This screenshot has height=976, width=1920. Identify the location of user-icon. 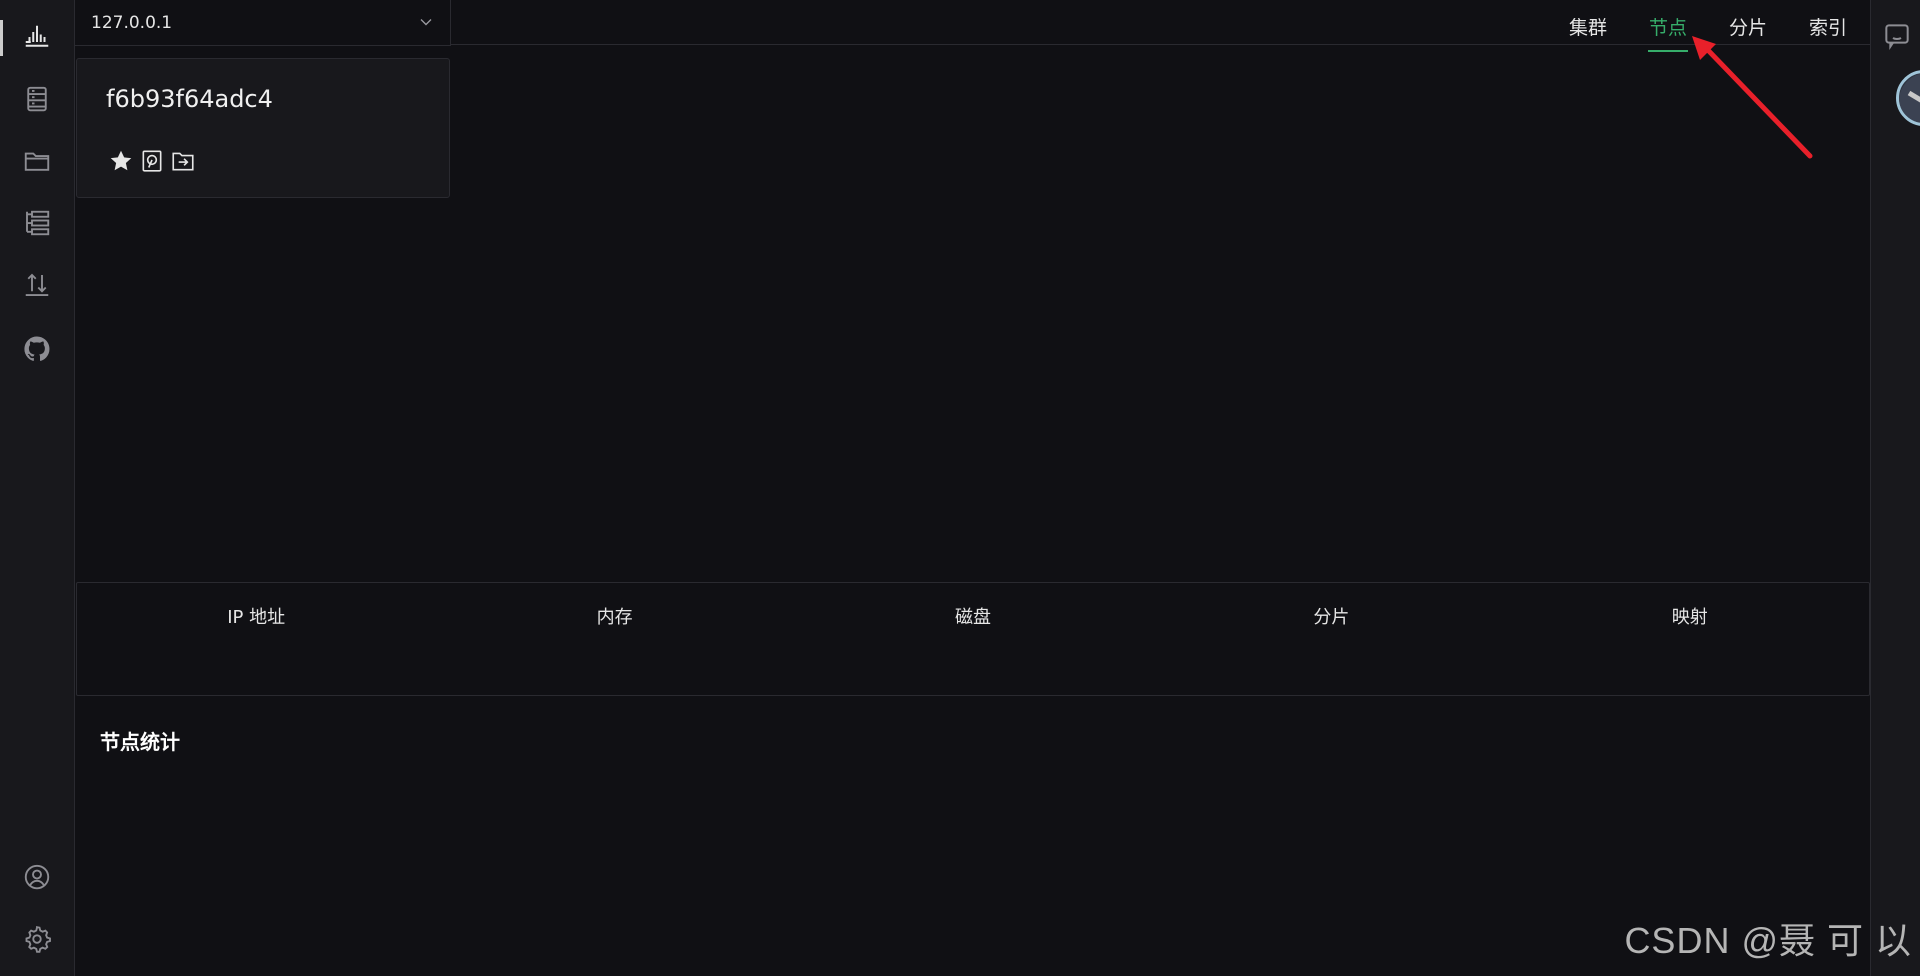
(37, 877).